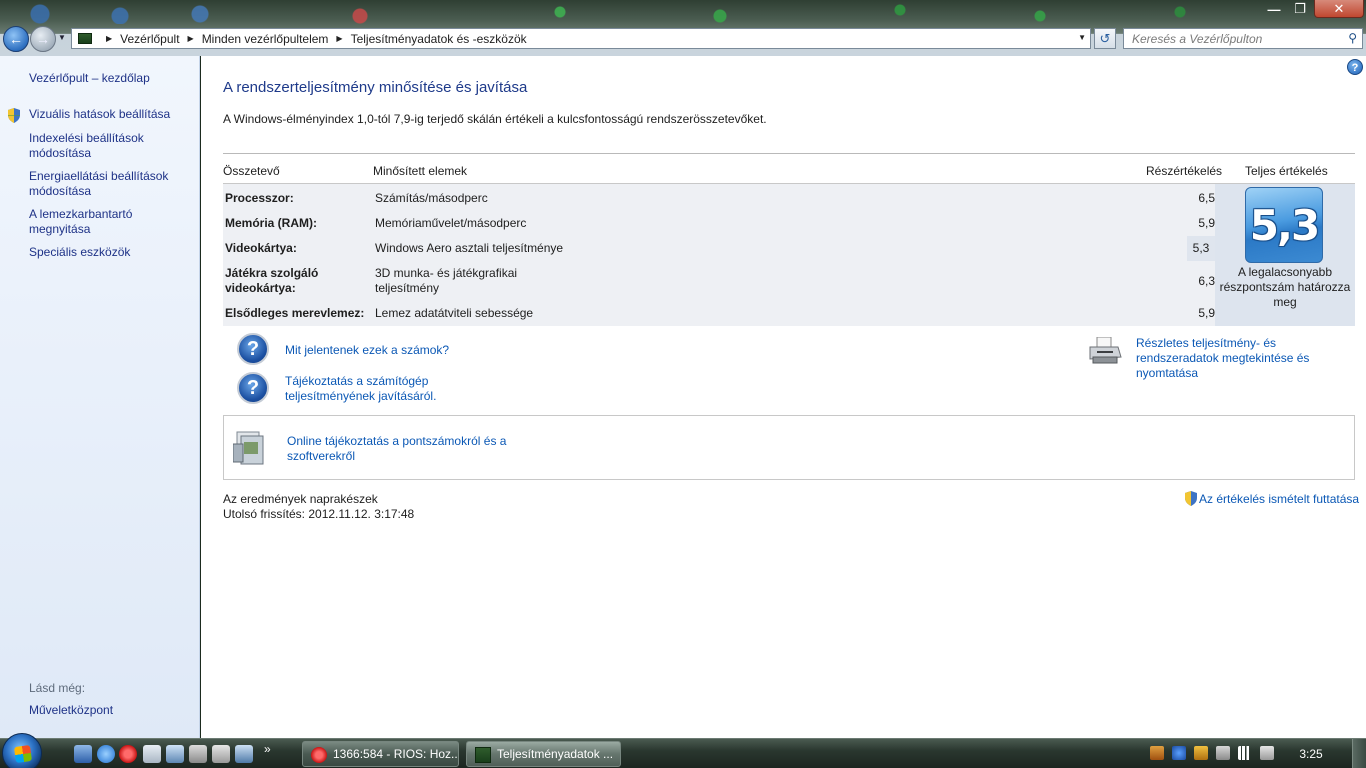 The height and width of the screenshot is (768, 1366). I want to click on windows-logo-icon, so click(23, 754).